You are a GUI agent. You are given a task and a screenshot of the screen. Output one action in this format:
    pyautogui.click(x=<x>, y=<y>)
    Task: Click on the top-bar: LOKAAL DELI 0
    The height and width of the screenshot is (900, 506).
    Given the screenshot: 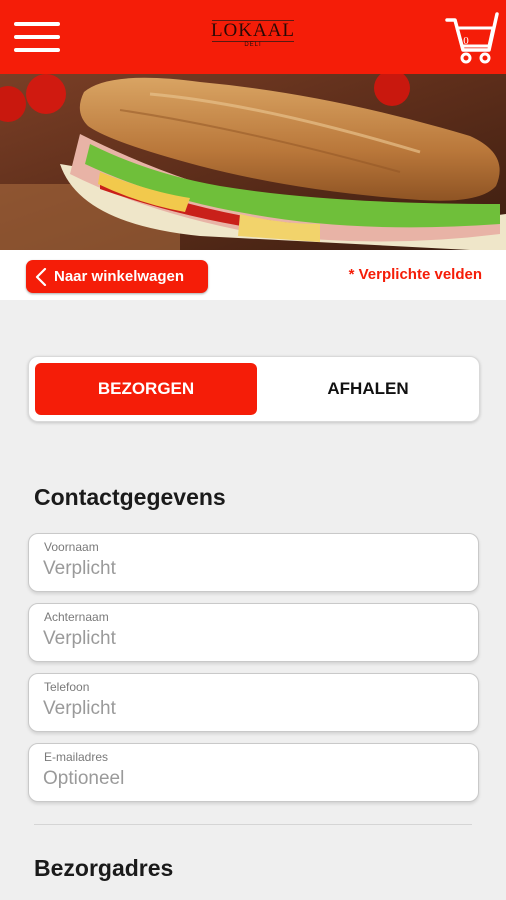 What is the action you would take?
    pyautogui.click(x=253, y=37)
    